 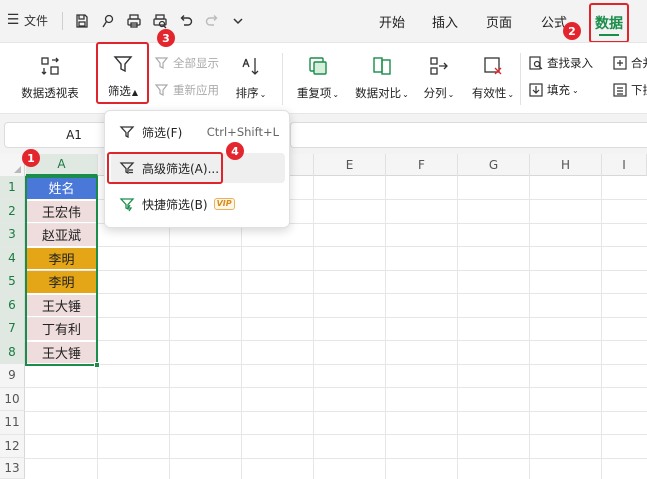 I want to click on row-header: 9, so click(x=12, y=376).